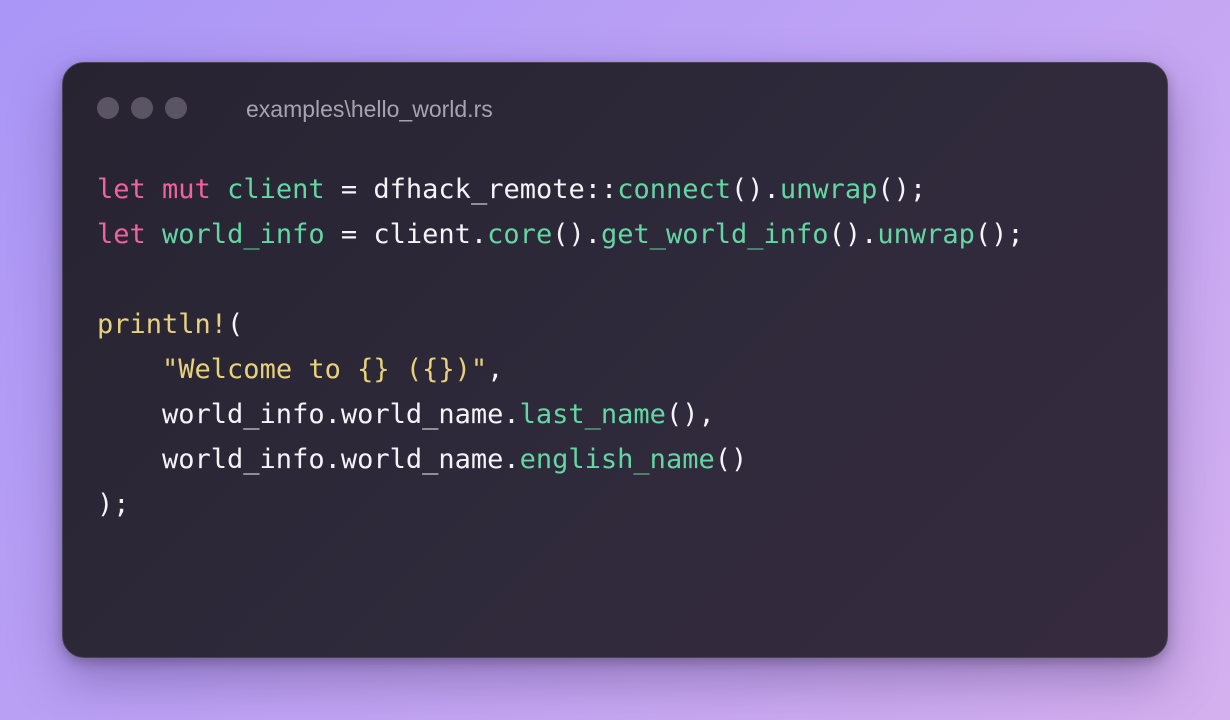 The image size is (1230, 720). I want to click on variable-token: world_info, so click(243, 234).